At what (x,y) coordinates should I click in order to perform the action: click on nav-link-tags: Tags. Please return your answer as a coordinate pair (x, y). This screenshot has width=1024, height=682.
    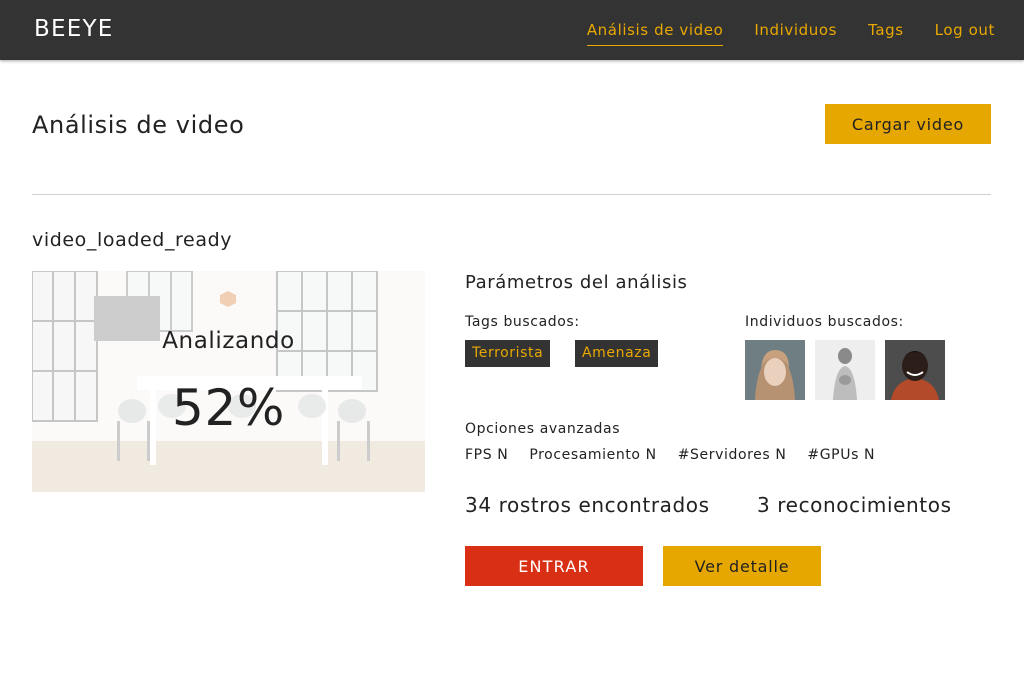
    Looking at the image, I should click on (886, 30).